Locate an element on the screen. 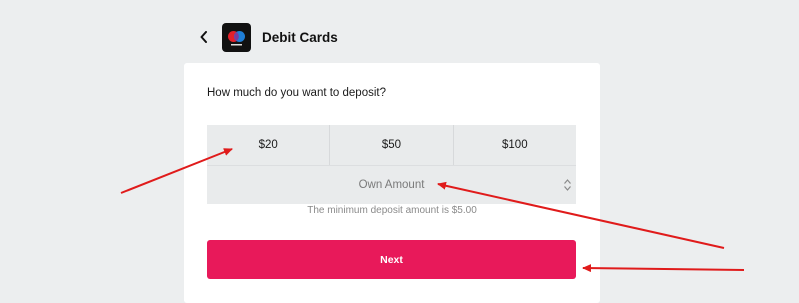 The height and width of the screenshot is (303, 799). card-brand-icon is located at coordinates (236, 37).